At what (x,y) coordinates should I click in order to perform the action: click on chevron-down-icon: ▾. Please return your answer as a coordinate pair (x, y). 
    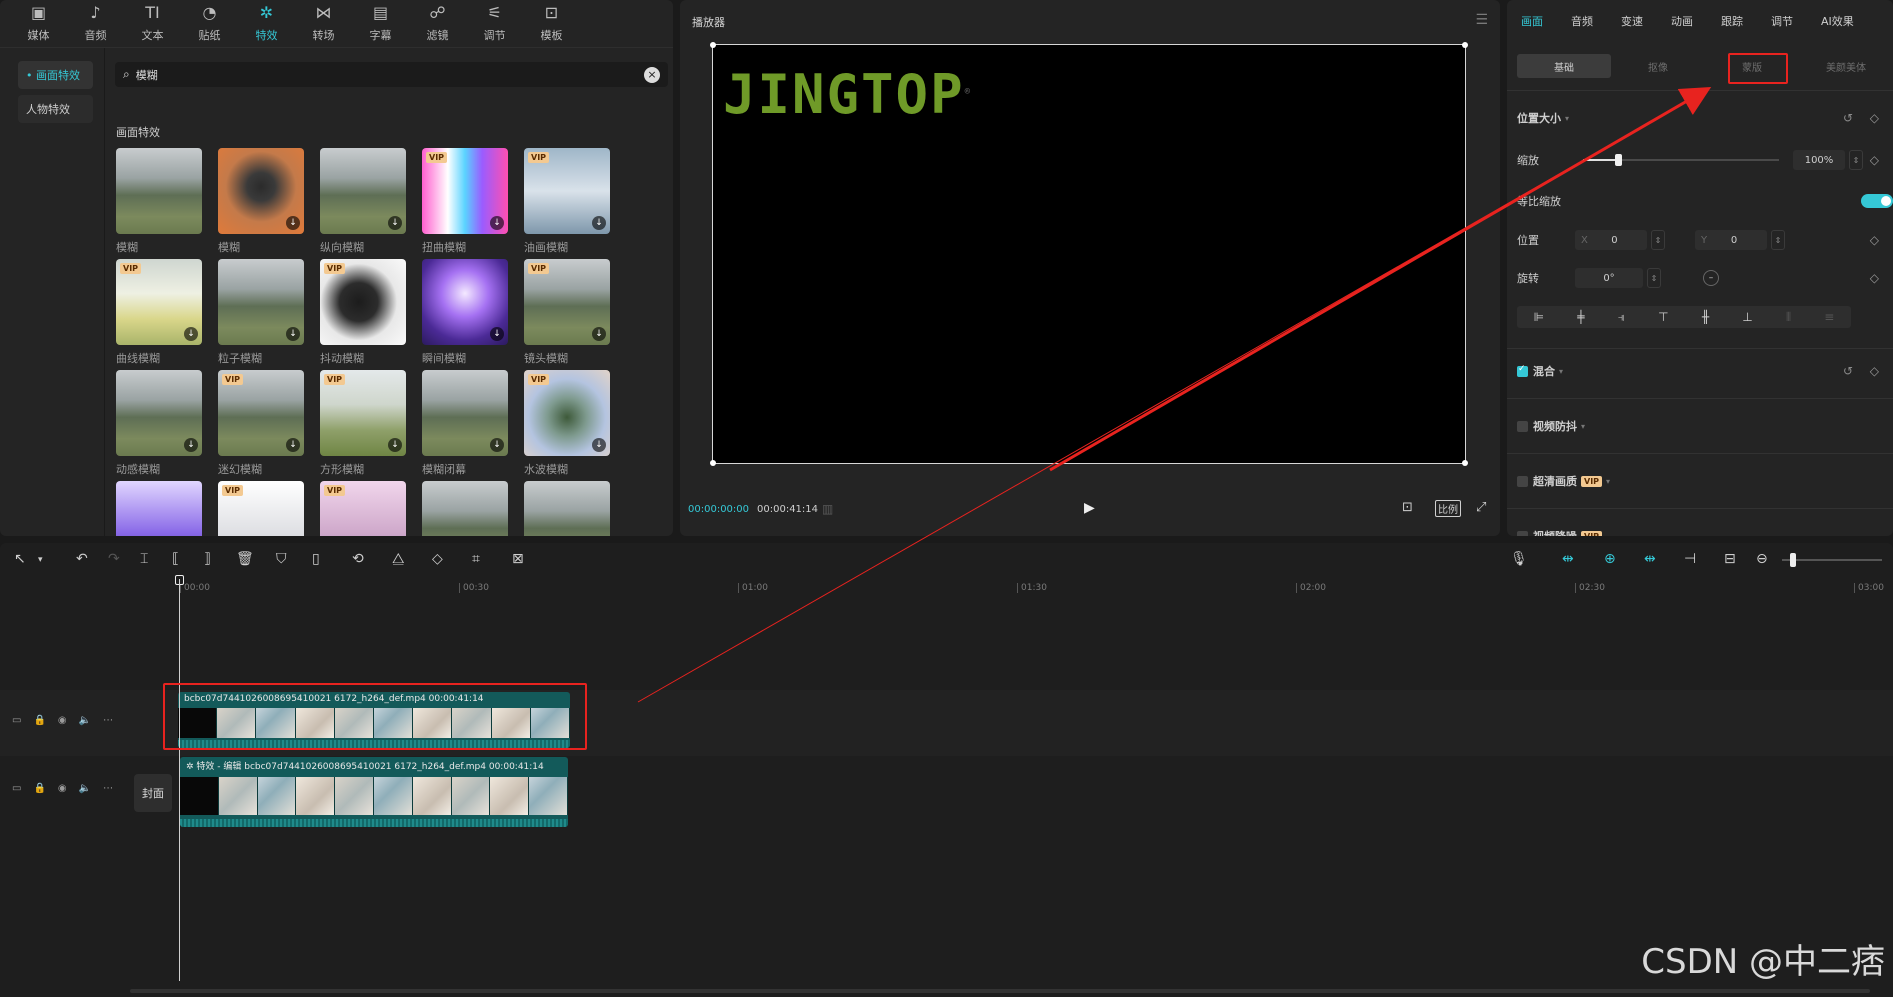
    Looking at the image, I should click on (40, 560).